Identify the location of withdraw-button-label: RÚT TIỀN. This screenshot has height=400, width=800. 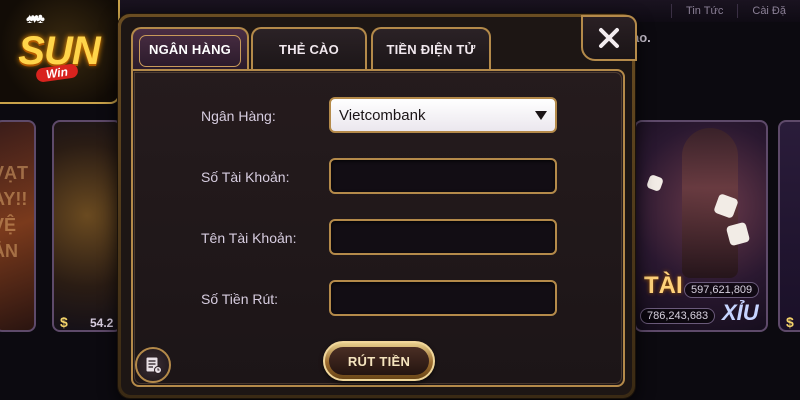
(379, 361).